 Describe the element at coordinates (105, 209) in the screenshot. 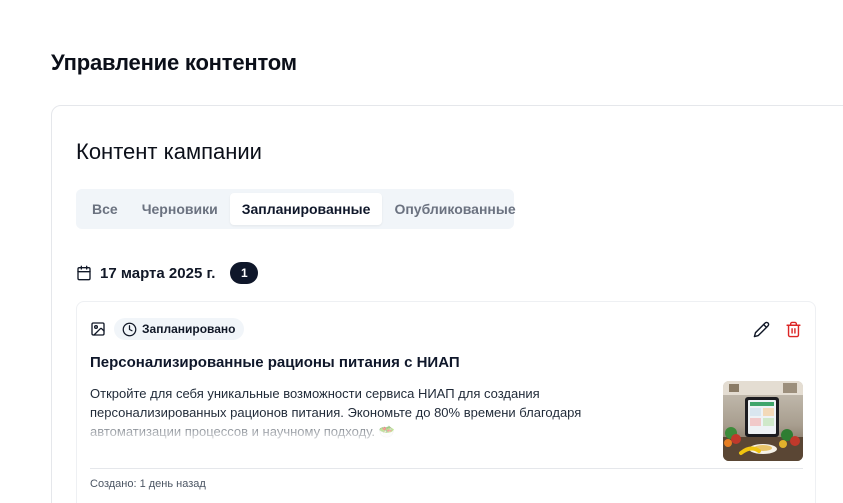

I see `tab-all: Все` at that location.